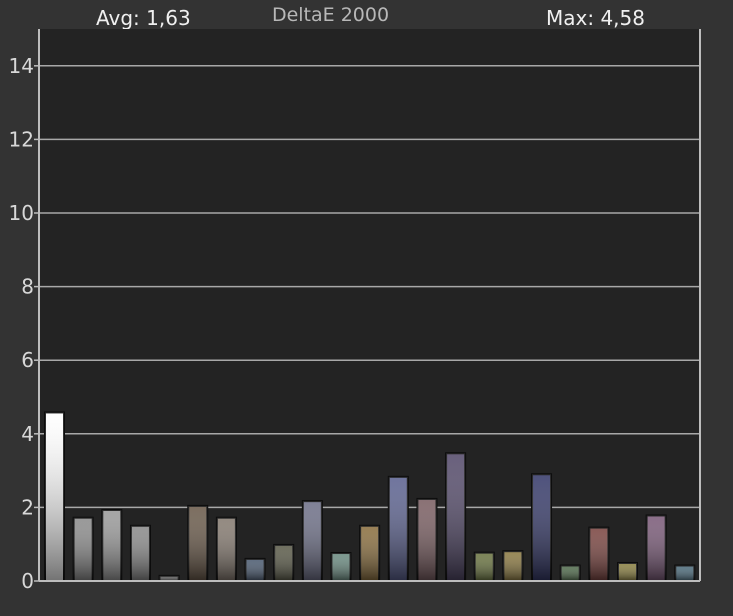 This screenshot has width=733, height=616. What do you see at coordinates (27, 507) in the screenshot?
I see `y-tick-label: 2` at bounding box center [27, 507].